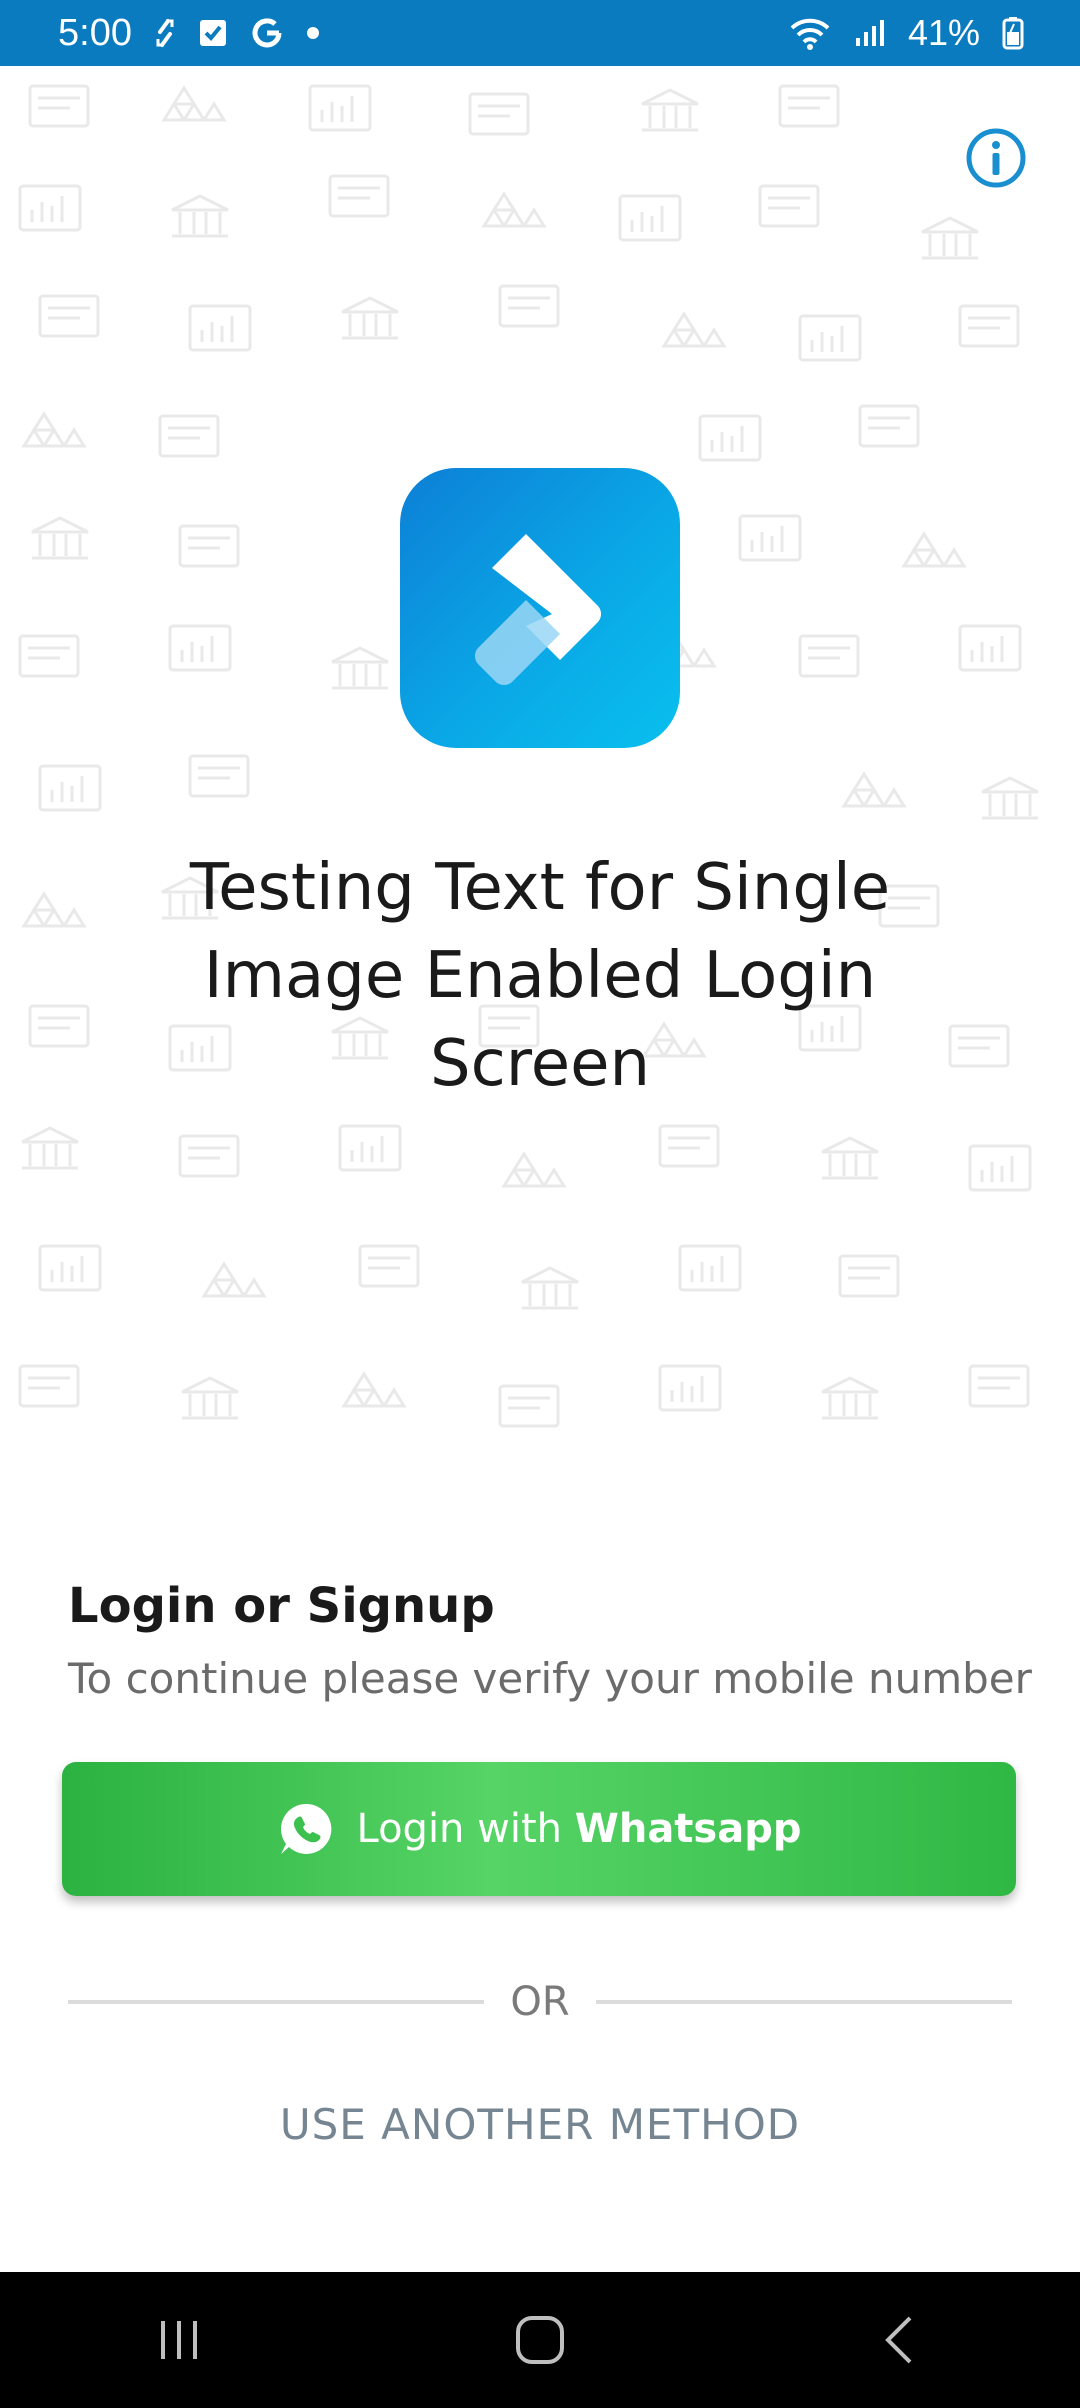 The height and width of the screenshot is (2408, 1080). Describe the element at coordinates (540, 33) in the screenshot. I see `status-bar: 5:00 41%` at that location.